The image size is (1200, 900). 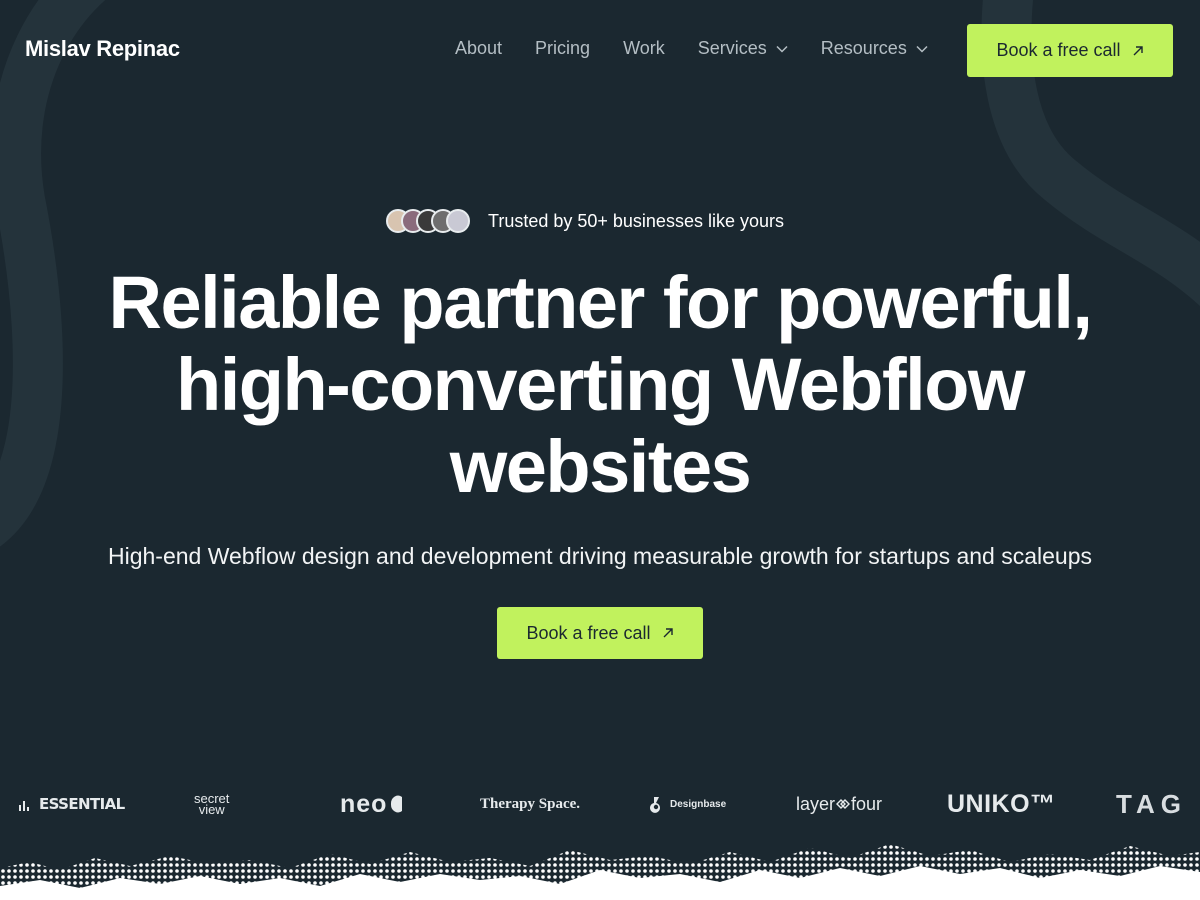 I want to click on book-call-button-nav: Book a free call, so click(x=1070, y=50).